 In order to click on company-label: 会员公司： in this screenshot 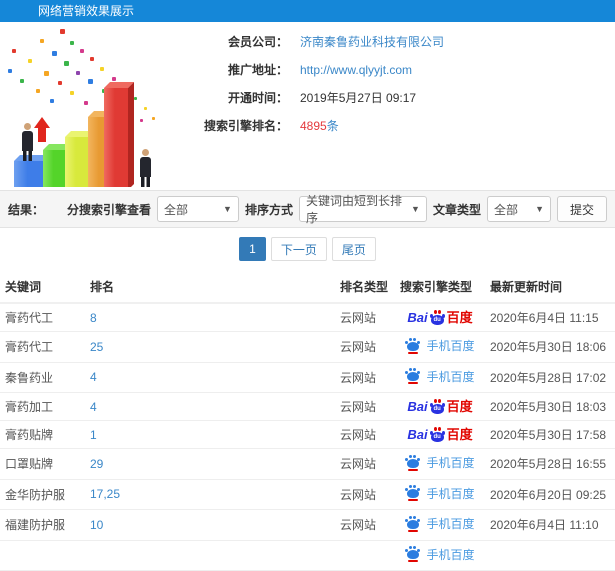, I will do `click(257, 42)`.